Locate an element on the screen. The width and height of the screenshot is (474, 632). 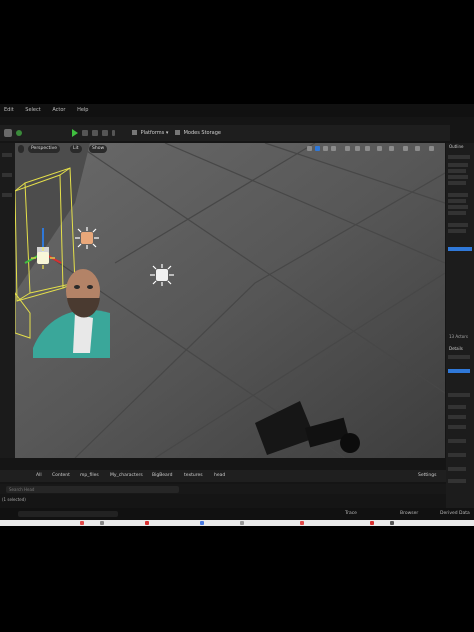
snap-grid-icon is located at coordinates (357, 148).